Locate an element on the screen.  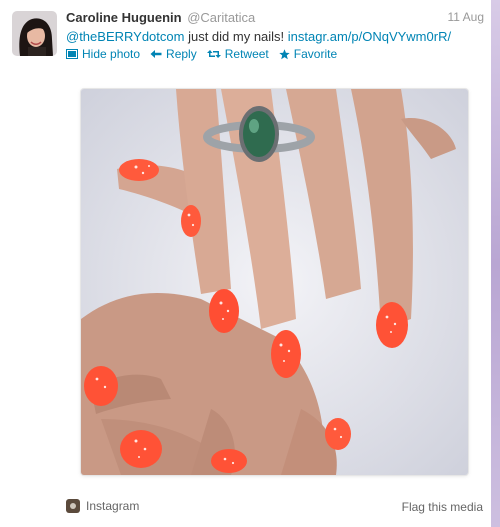
hide-photo-label: Hide photo is located at coordinates (111, 54).